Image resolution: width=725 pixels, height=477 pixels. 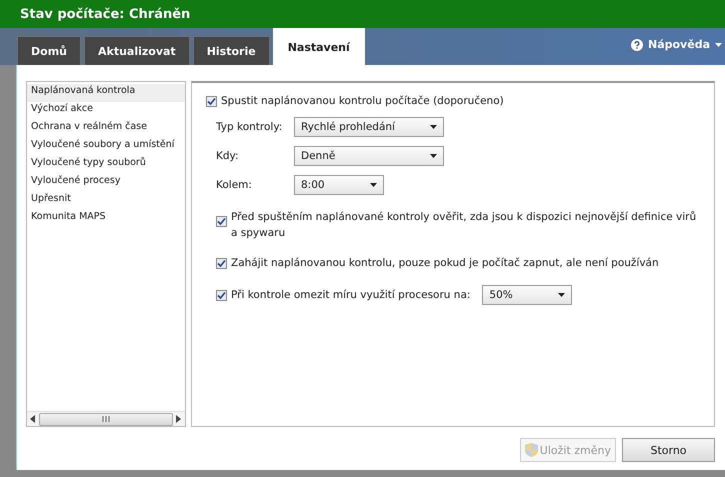 What do you see at coordinates (339, 185) in the screenshot?
I see `dropdown: 8:00` at bounding box center [339, 185].